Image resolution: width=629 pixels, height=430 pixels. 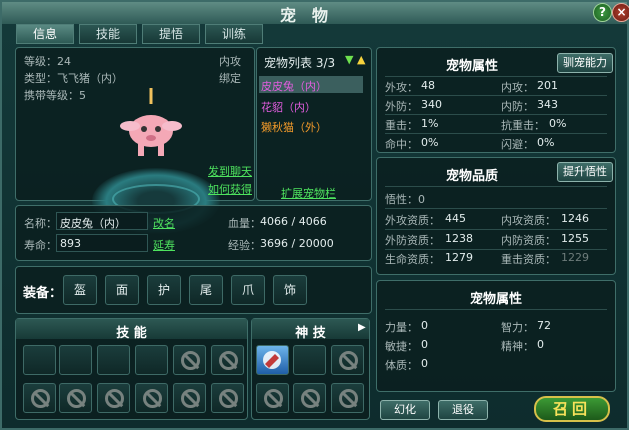 I want to click on quality-value: 445, so click(x=455, y=218).